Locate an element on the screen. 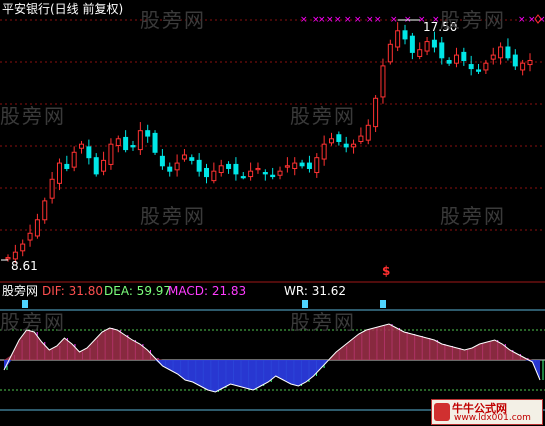 This screenshot has height=426, width=545. negative-area is located at coordinates (272, 376).